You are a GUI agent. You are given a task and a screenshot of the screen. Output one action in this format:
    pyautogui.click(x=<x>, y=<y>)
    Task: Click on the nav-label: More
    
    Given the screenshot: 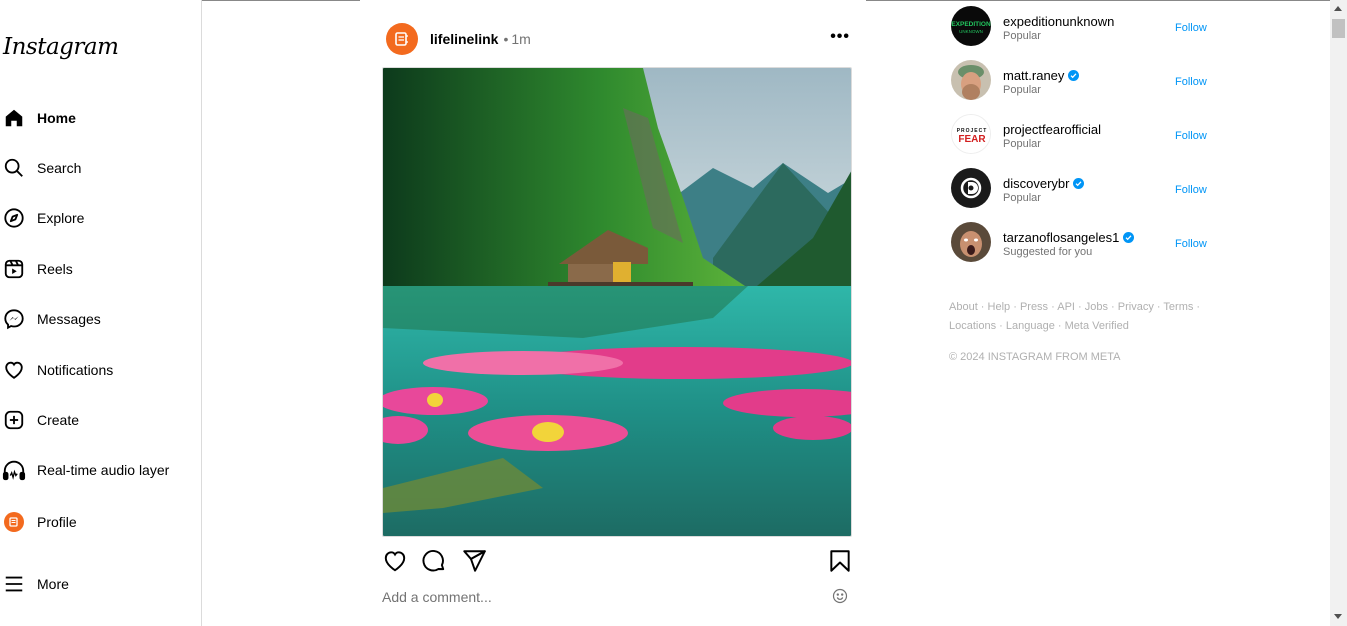 What is the action you would take?
    pyautogui.click(x=53, y=584)
    